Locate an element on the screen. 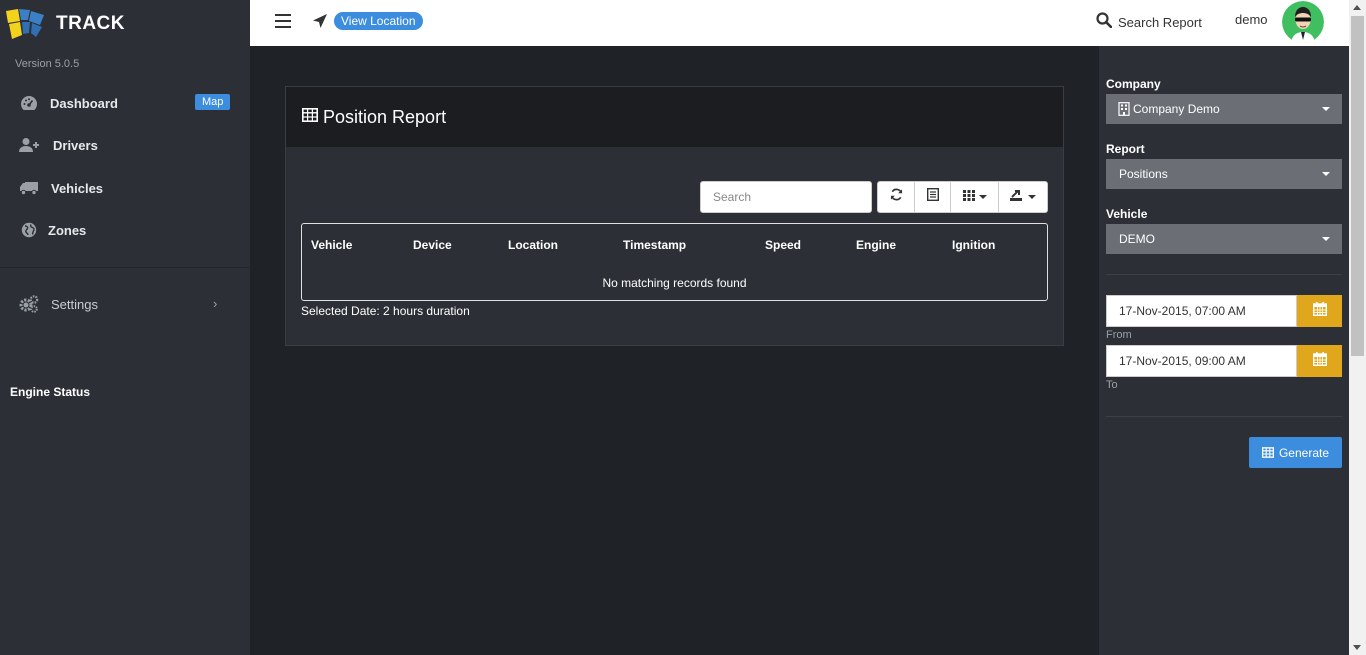 The height and width of the screenshot is (655, 1366). refresh-icon is located at coordinates (896, 197).